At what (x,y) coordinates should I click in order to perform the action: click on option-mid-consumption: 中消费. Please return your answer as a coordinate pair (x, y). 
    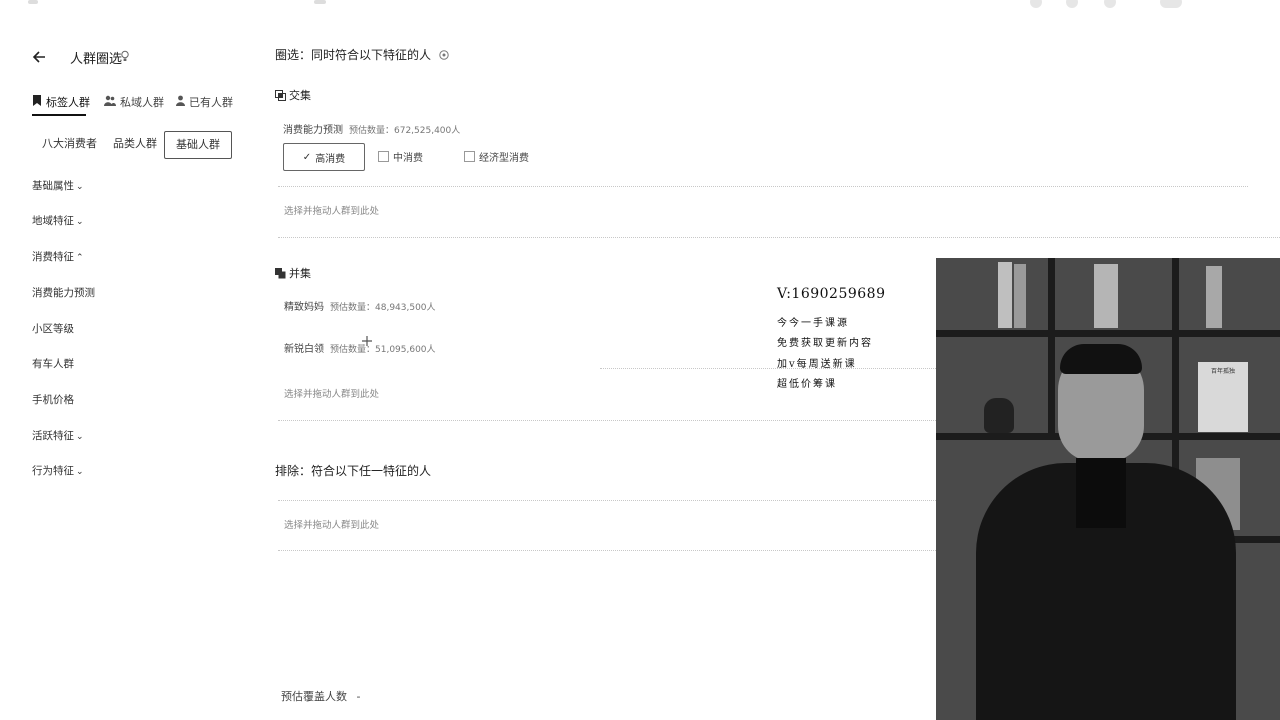
    Looking at the image, I should click on (400, 156).